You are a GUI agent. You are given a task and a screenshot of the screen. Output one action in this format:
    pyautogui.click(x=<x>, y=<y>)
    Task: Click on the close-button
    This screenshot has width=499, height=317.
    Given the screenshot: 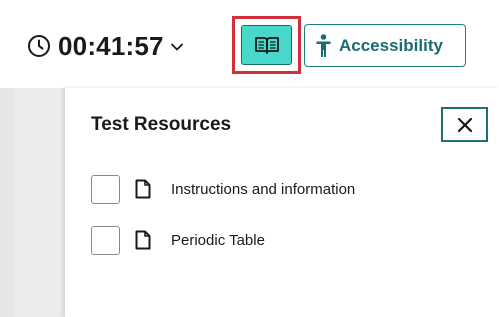 What is the action you would take?
    pyautogui.click(x=464, y=124)
    